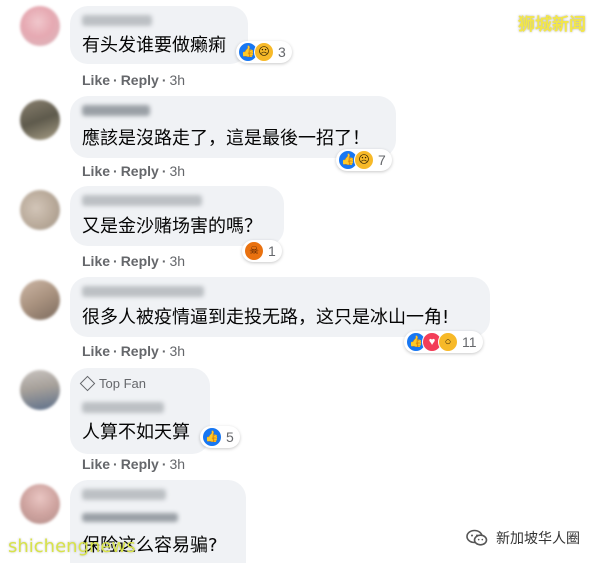 This screenshot has width=598, height=563. What do you see at coordinates (122, 383) in the screenshot?
I see `top-fan-label: Top Fan` at bounding box center [122, 383].